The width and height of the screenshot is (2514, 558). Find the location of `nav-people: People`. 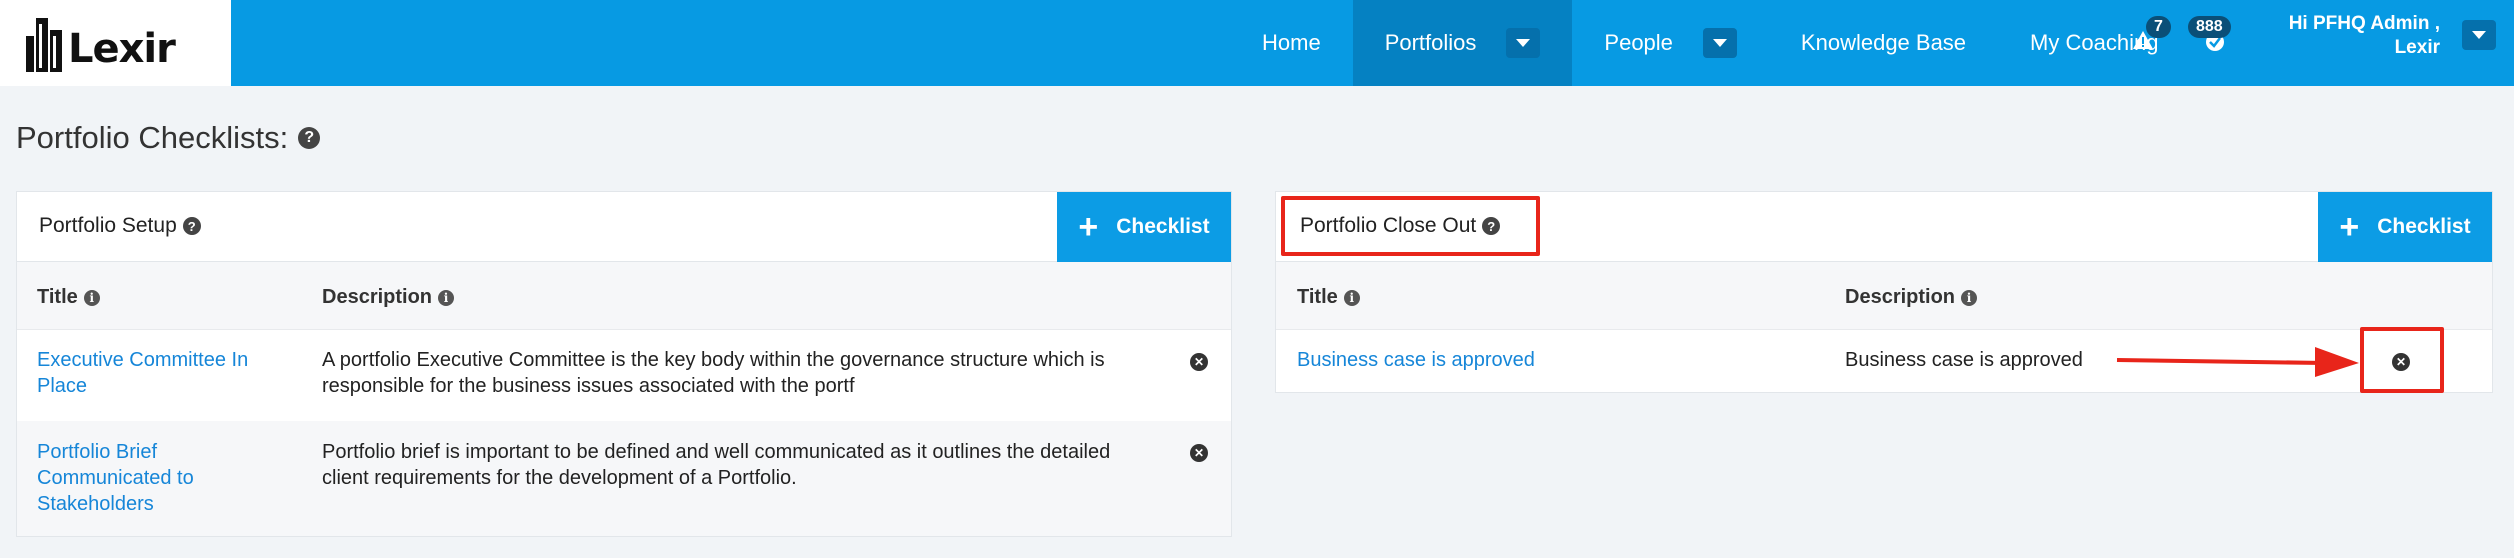

nav-people: People is located at coordinates (1670, 43).